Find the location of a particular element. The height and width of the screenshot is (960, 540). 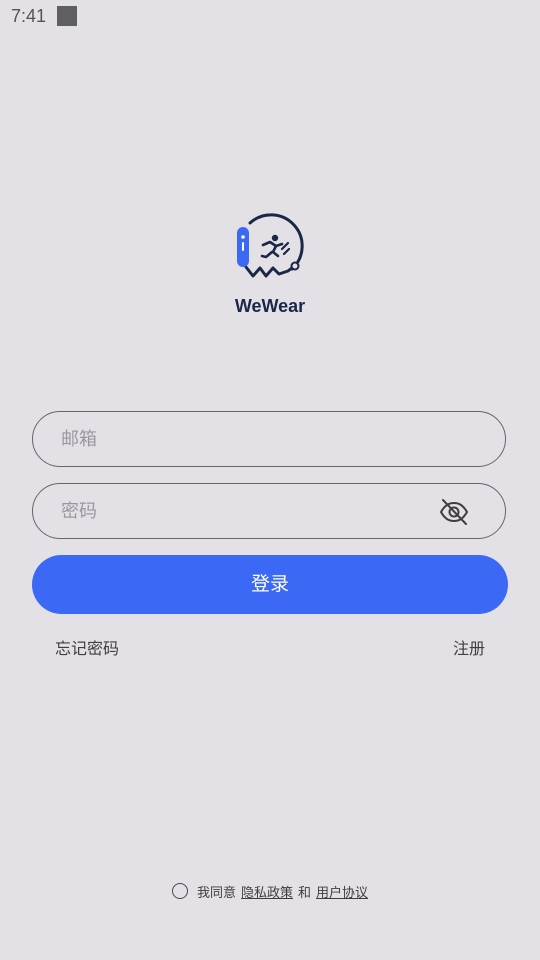

password-input is located at coordinates (251, 511).